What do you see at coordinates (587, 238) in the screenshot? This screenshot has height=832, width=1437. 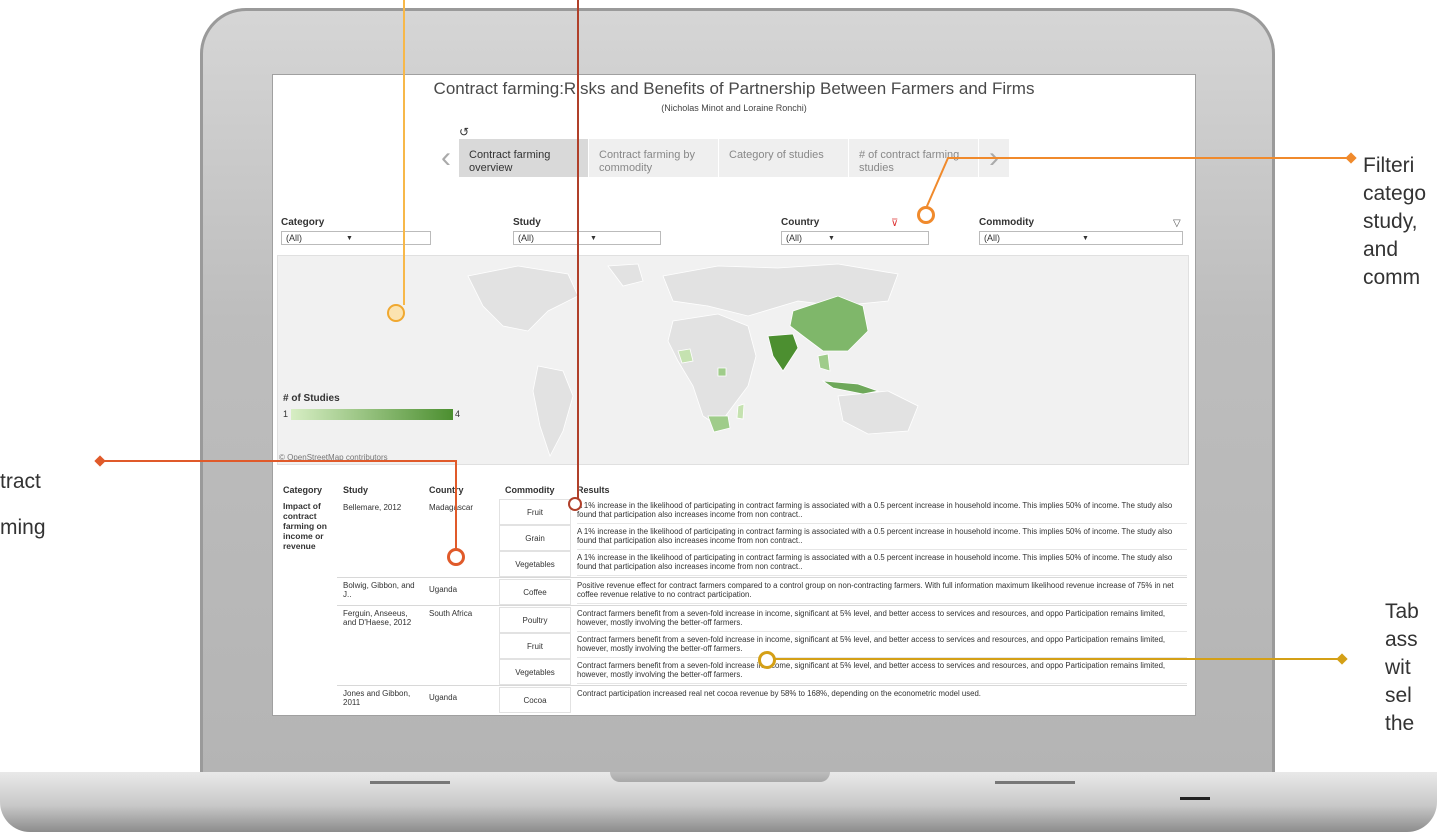 I see `study-select: (All) ▼` at bounding box center [587, 238].